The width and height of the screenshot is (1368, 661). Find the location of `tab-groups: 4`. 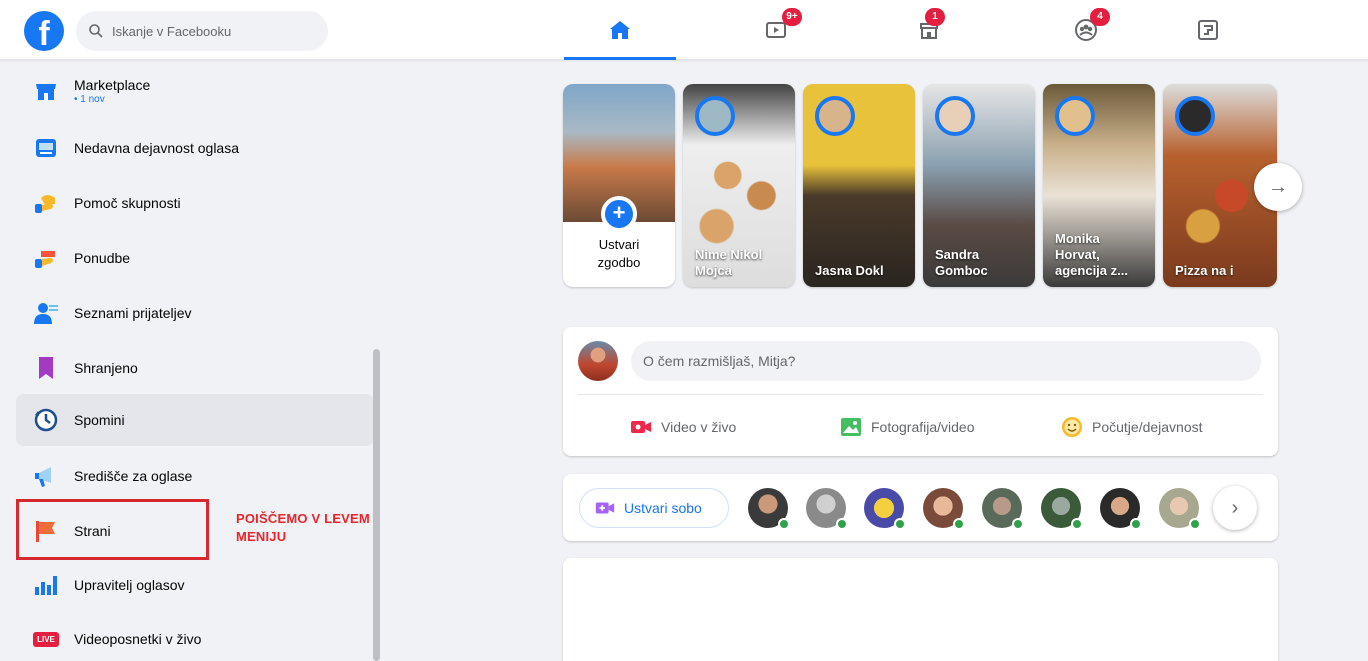

tab-groups: 4 is located at coordinates (1086, 30).